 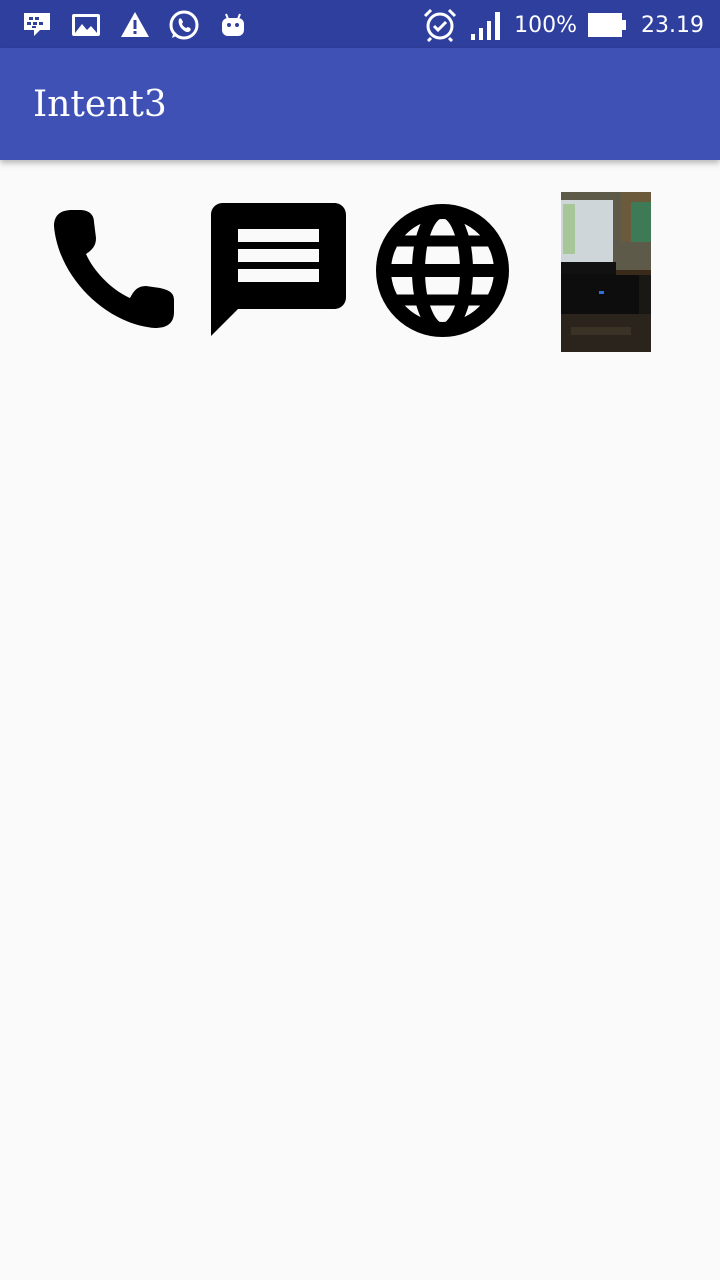 I want to click on message-icon, so click(x=278, y=272).